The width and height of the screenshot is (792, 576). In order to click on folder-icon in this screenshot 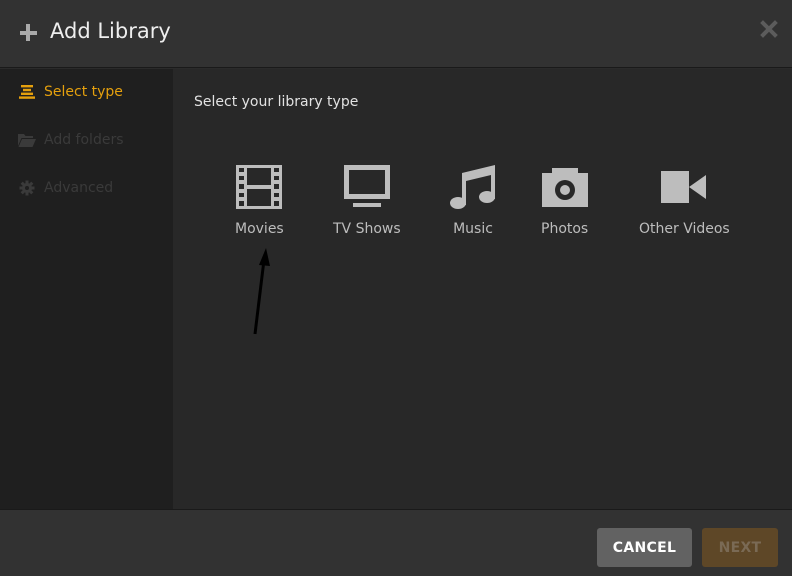, I will do `click(27, 140)`.